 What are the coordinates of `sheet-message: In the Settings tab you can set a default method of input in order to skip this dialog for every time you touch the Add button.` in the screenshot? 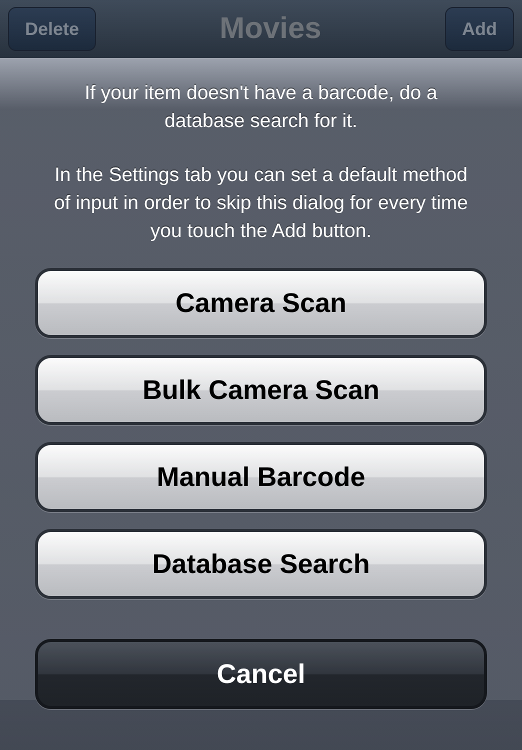 It's located at (261, 203).